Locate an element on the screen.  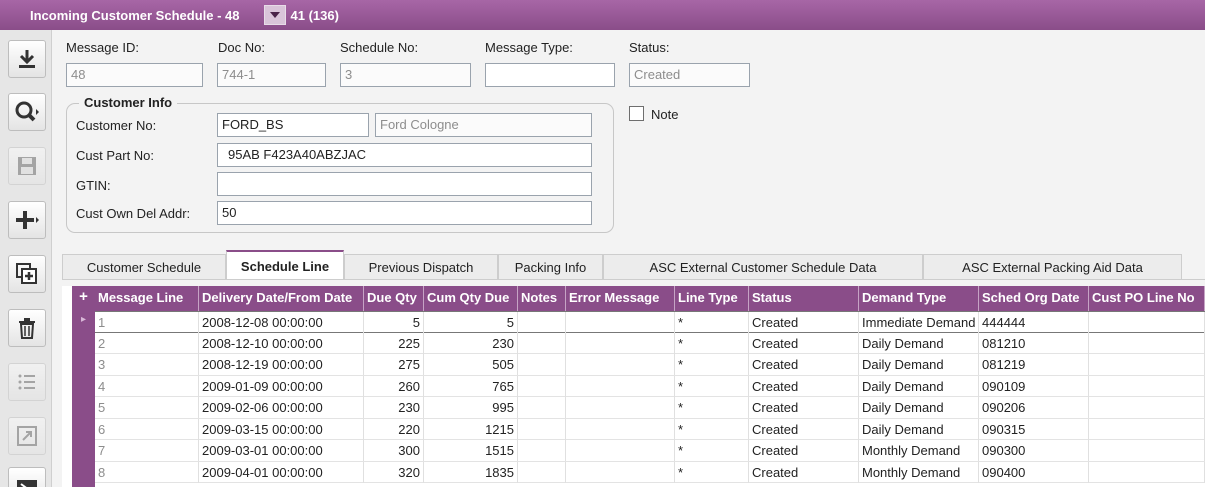
cell-delivery-date: 2009-01-09 00:00:00 is located at coordinates (281, 386).